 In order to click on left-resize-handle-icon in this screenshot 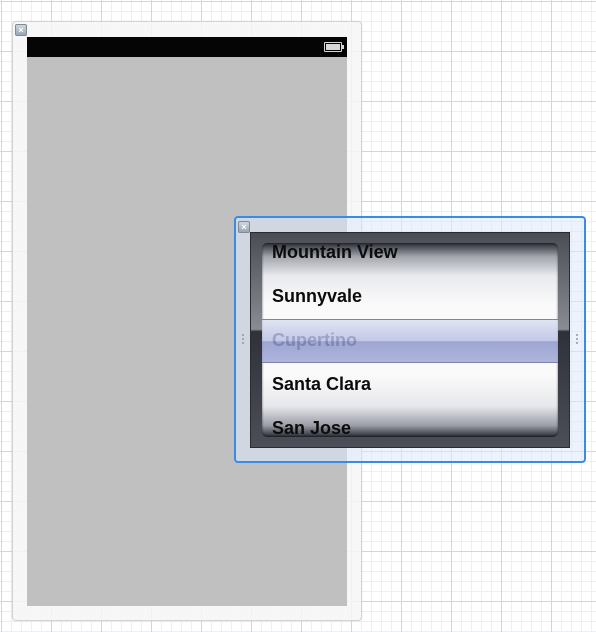, I will do `click(243, 340)`.